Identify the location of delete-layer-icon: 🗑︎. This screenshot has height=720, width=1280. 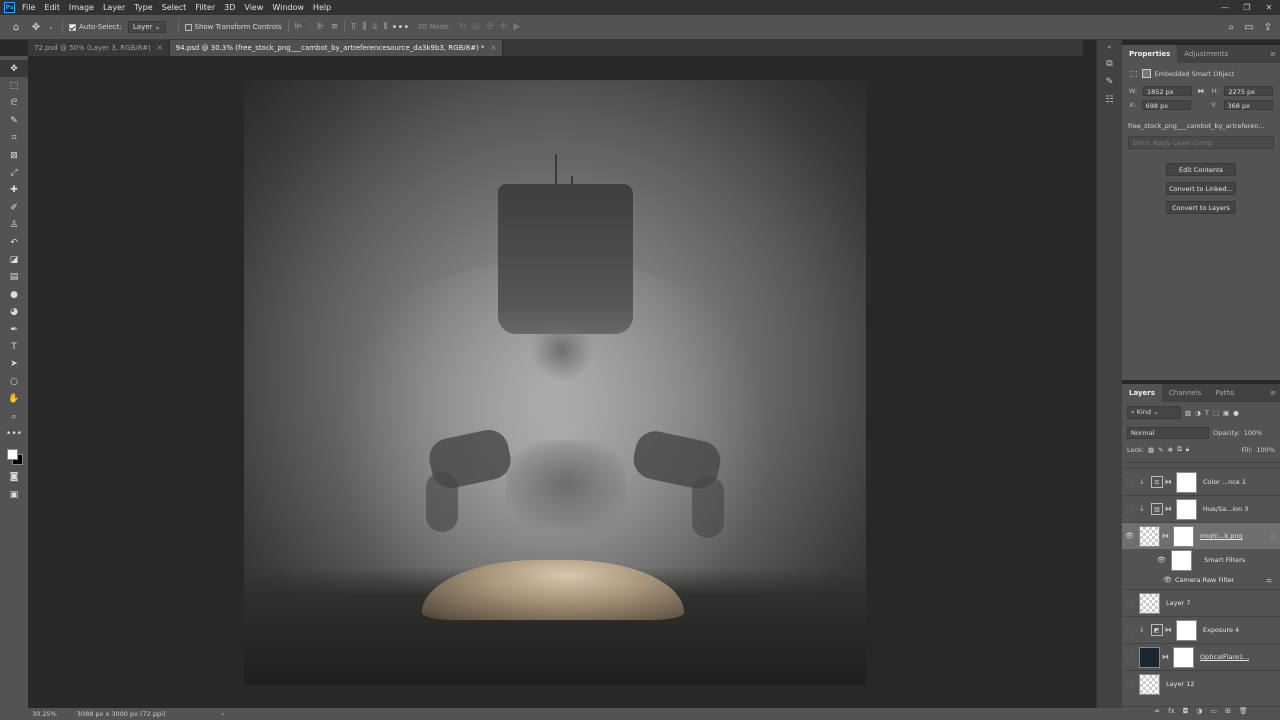
(1243, 713).